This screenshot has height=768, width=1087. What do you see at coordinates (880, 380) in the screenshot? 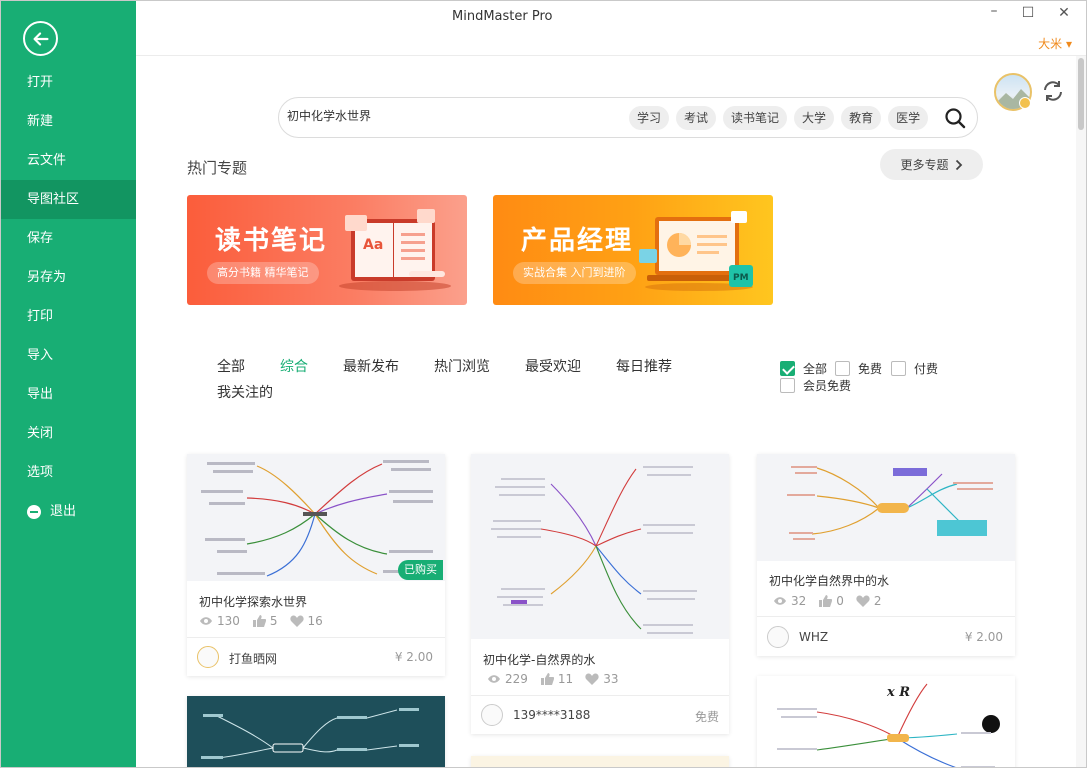
I see `price-filter: 全部 免费 付费 会员免费` at bounding box center [880, 380].